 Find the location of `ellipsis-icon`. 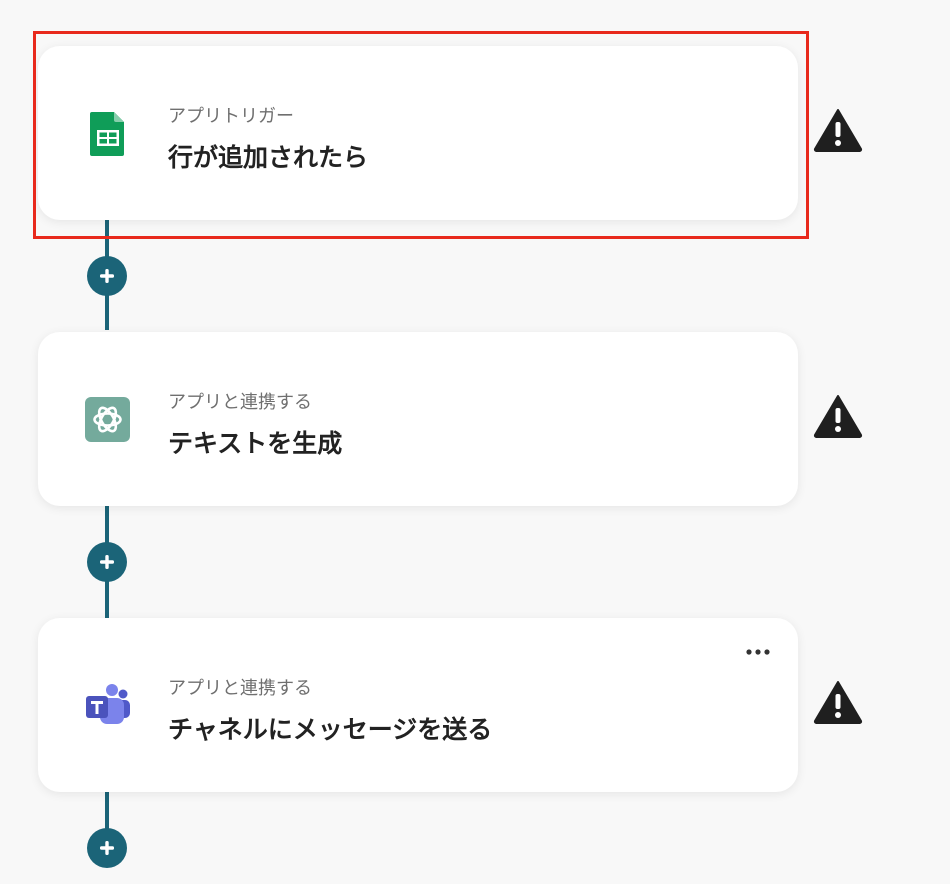

ellipsis-icon is located at coordinates (758, 652).